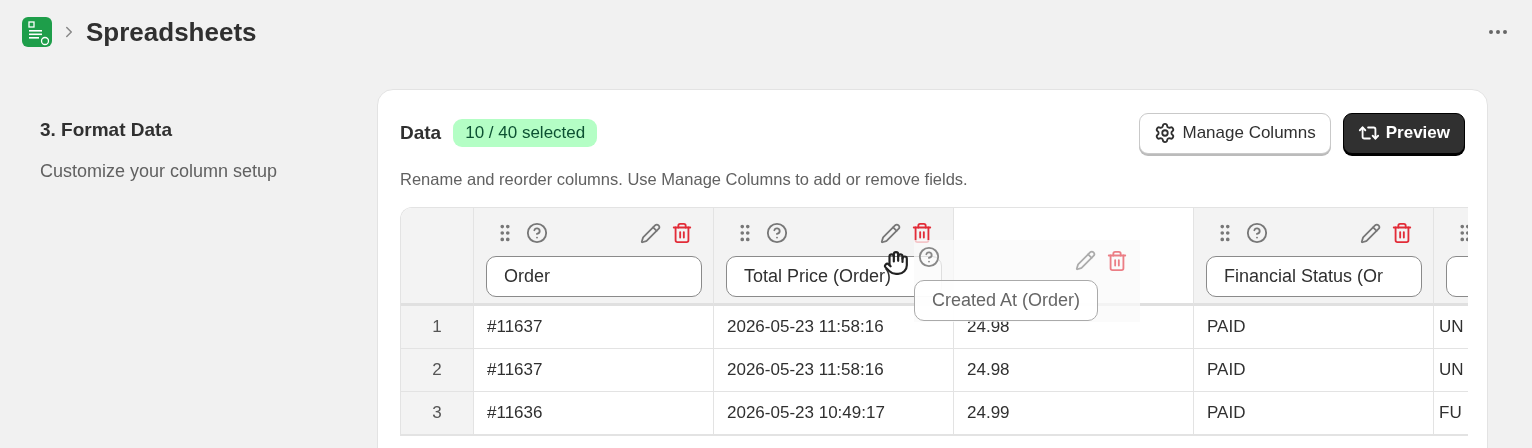  Describe the element at coordinates (437, 413) in the screenshot. I see `row-number: 3` at that location.